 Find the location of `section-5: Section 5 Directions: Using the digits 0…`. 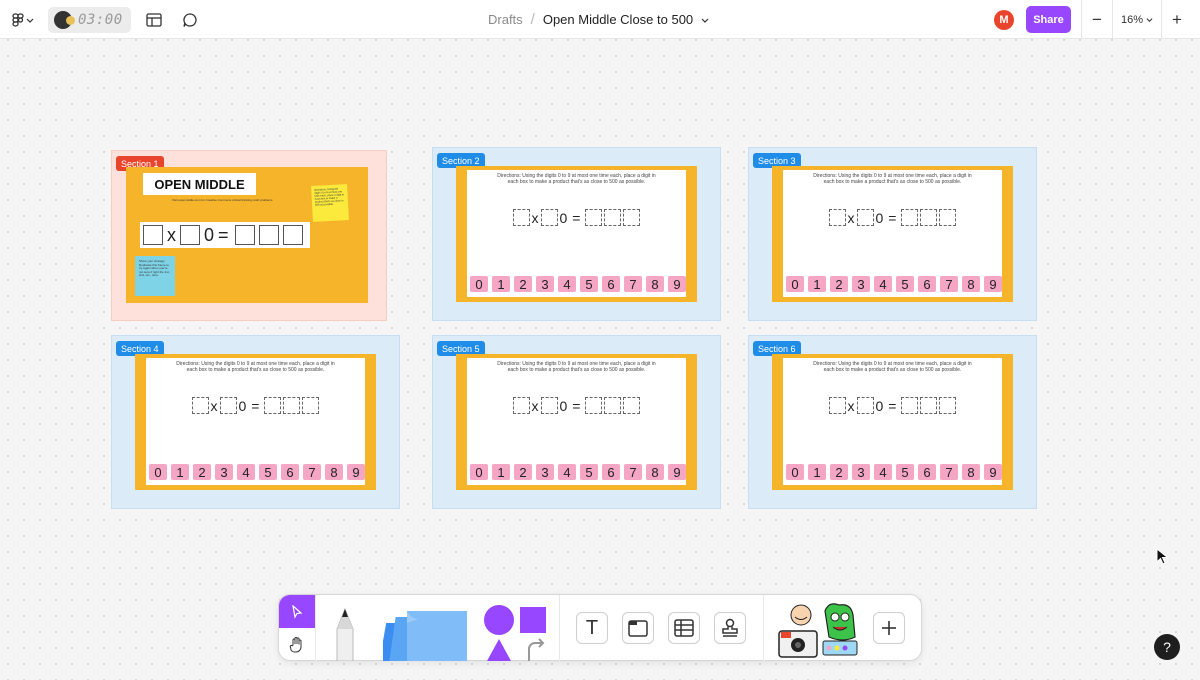

section-5: Section 5 Directions: Using the digits 0… is located at coordinates (576, 422).